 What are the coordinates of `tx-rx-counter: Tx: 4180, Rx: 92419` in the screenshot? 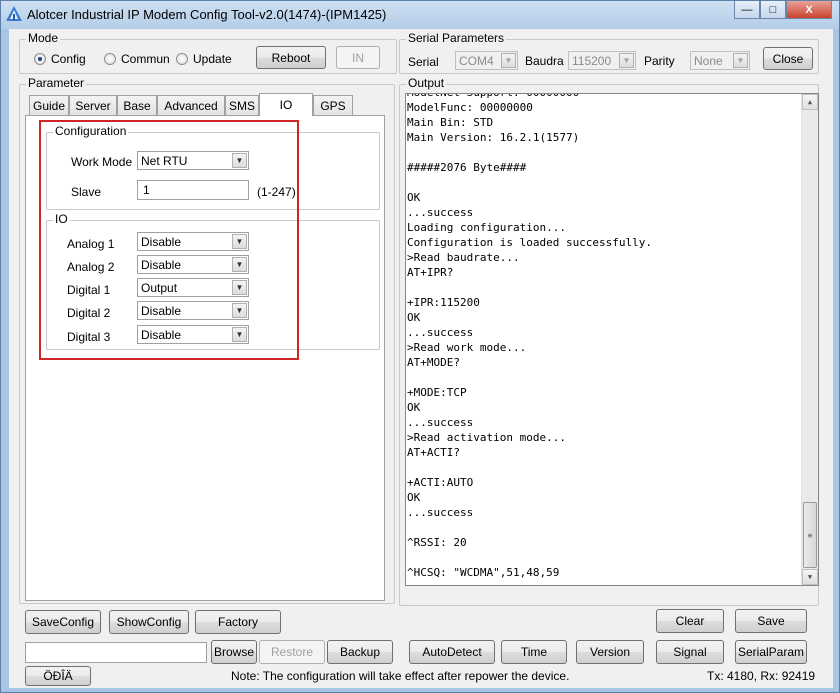 It's located at (761, 676).